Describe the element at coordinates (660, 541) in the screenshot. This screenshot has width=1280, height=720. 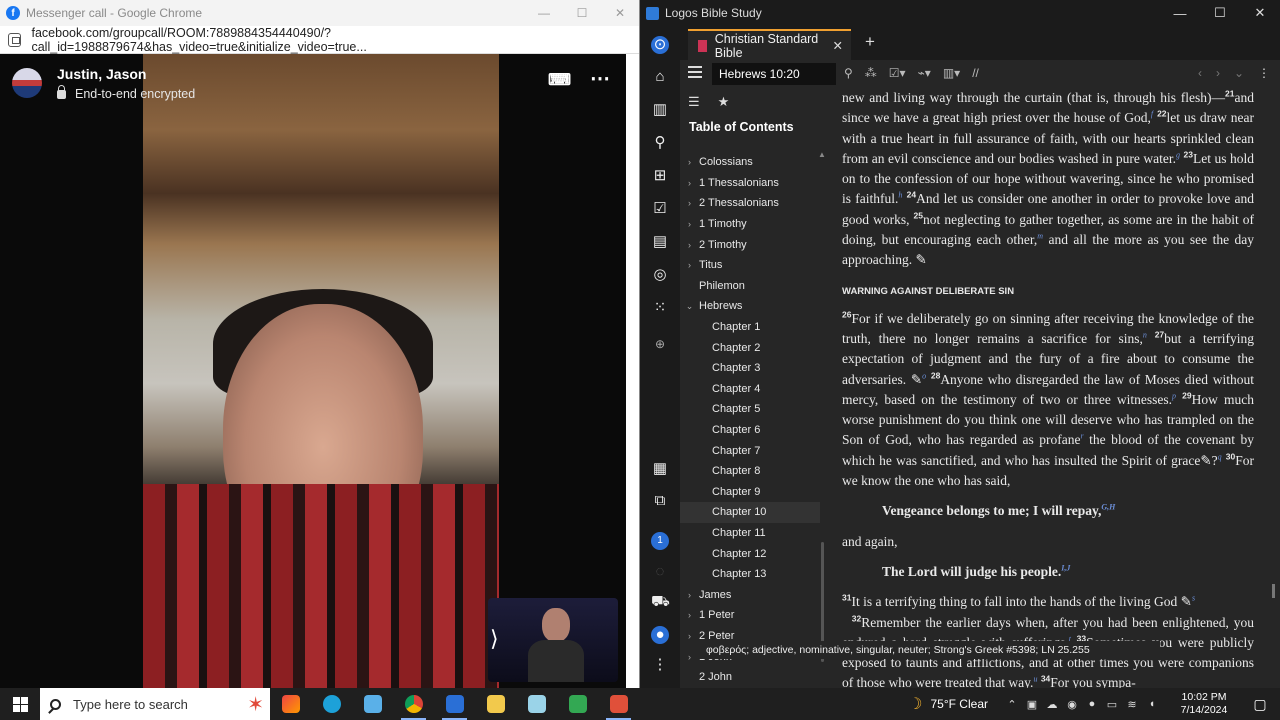
I see `notification-badge: 1` at that location.